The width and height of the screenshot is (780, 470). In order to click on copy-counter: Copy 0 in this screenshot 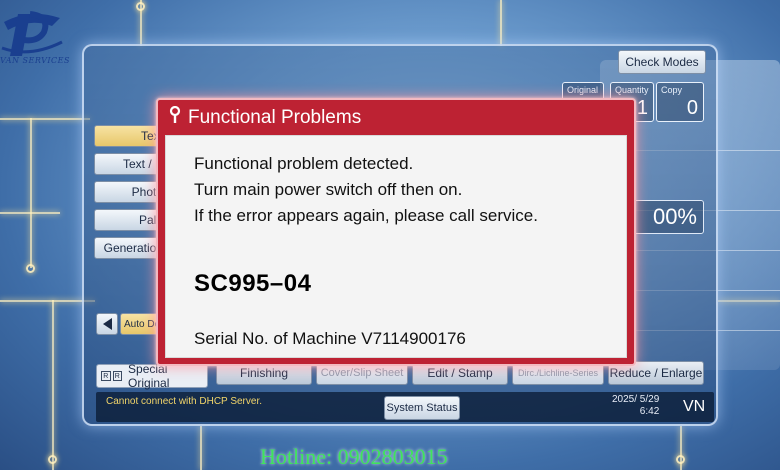, I will do `click(680, 102)`.